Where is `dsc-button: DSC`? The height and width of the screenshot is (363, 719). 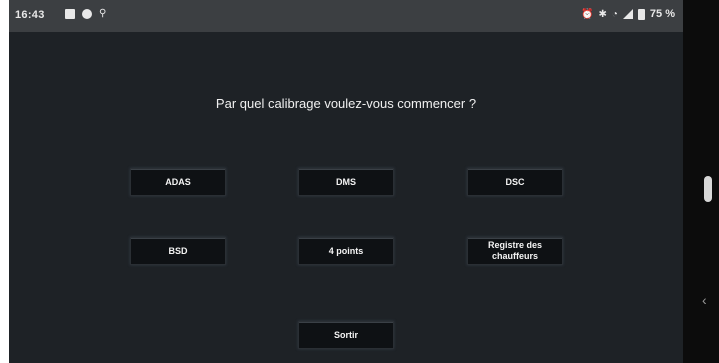
dsc-button: DSC is located at coordinates (515, 182).